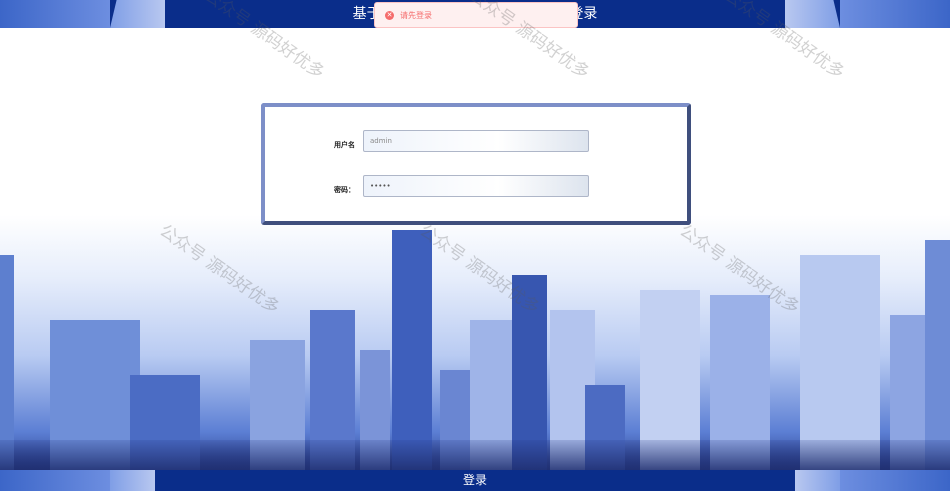 Image resolution: width=950 pixels, height=491 pixels. Describe the element at coordinates (817, 480) in the screenshot. I see `footer-decoration-right-inner` at that location.